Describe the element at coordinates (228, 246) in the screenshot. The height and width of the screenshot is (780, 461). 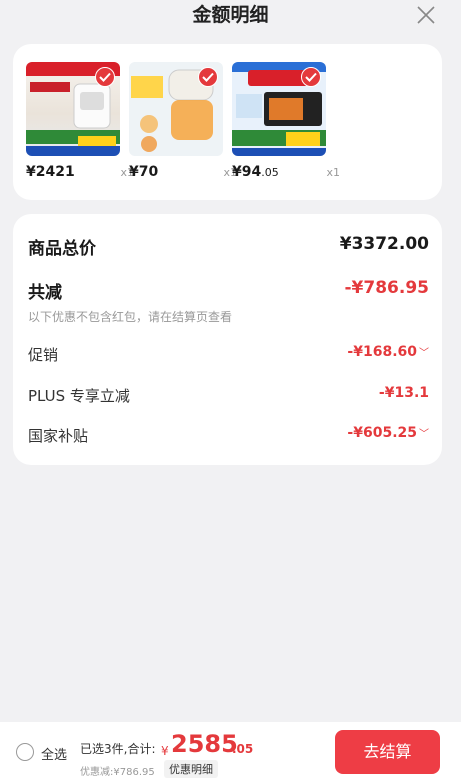
I see `total-price-row: 商品总价 ¥3372.00` at that location.